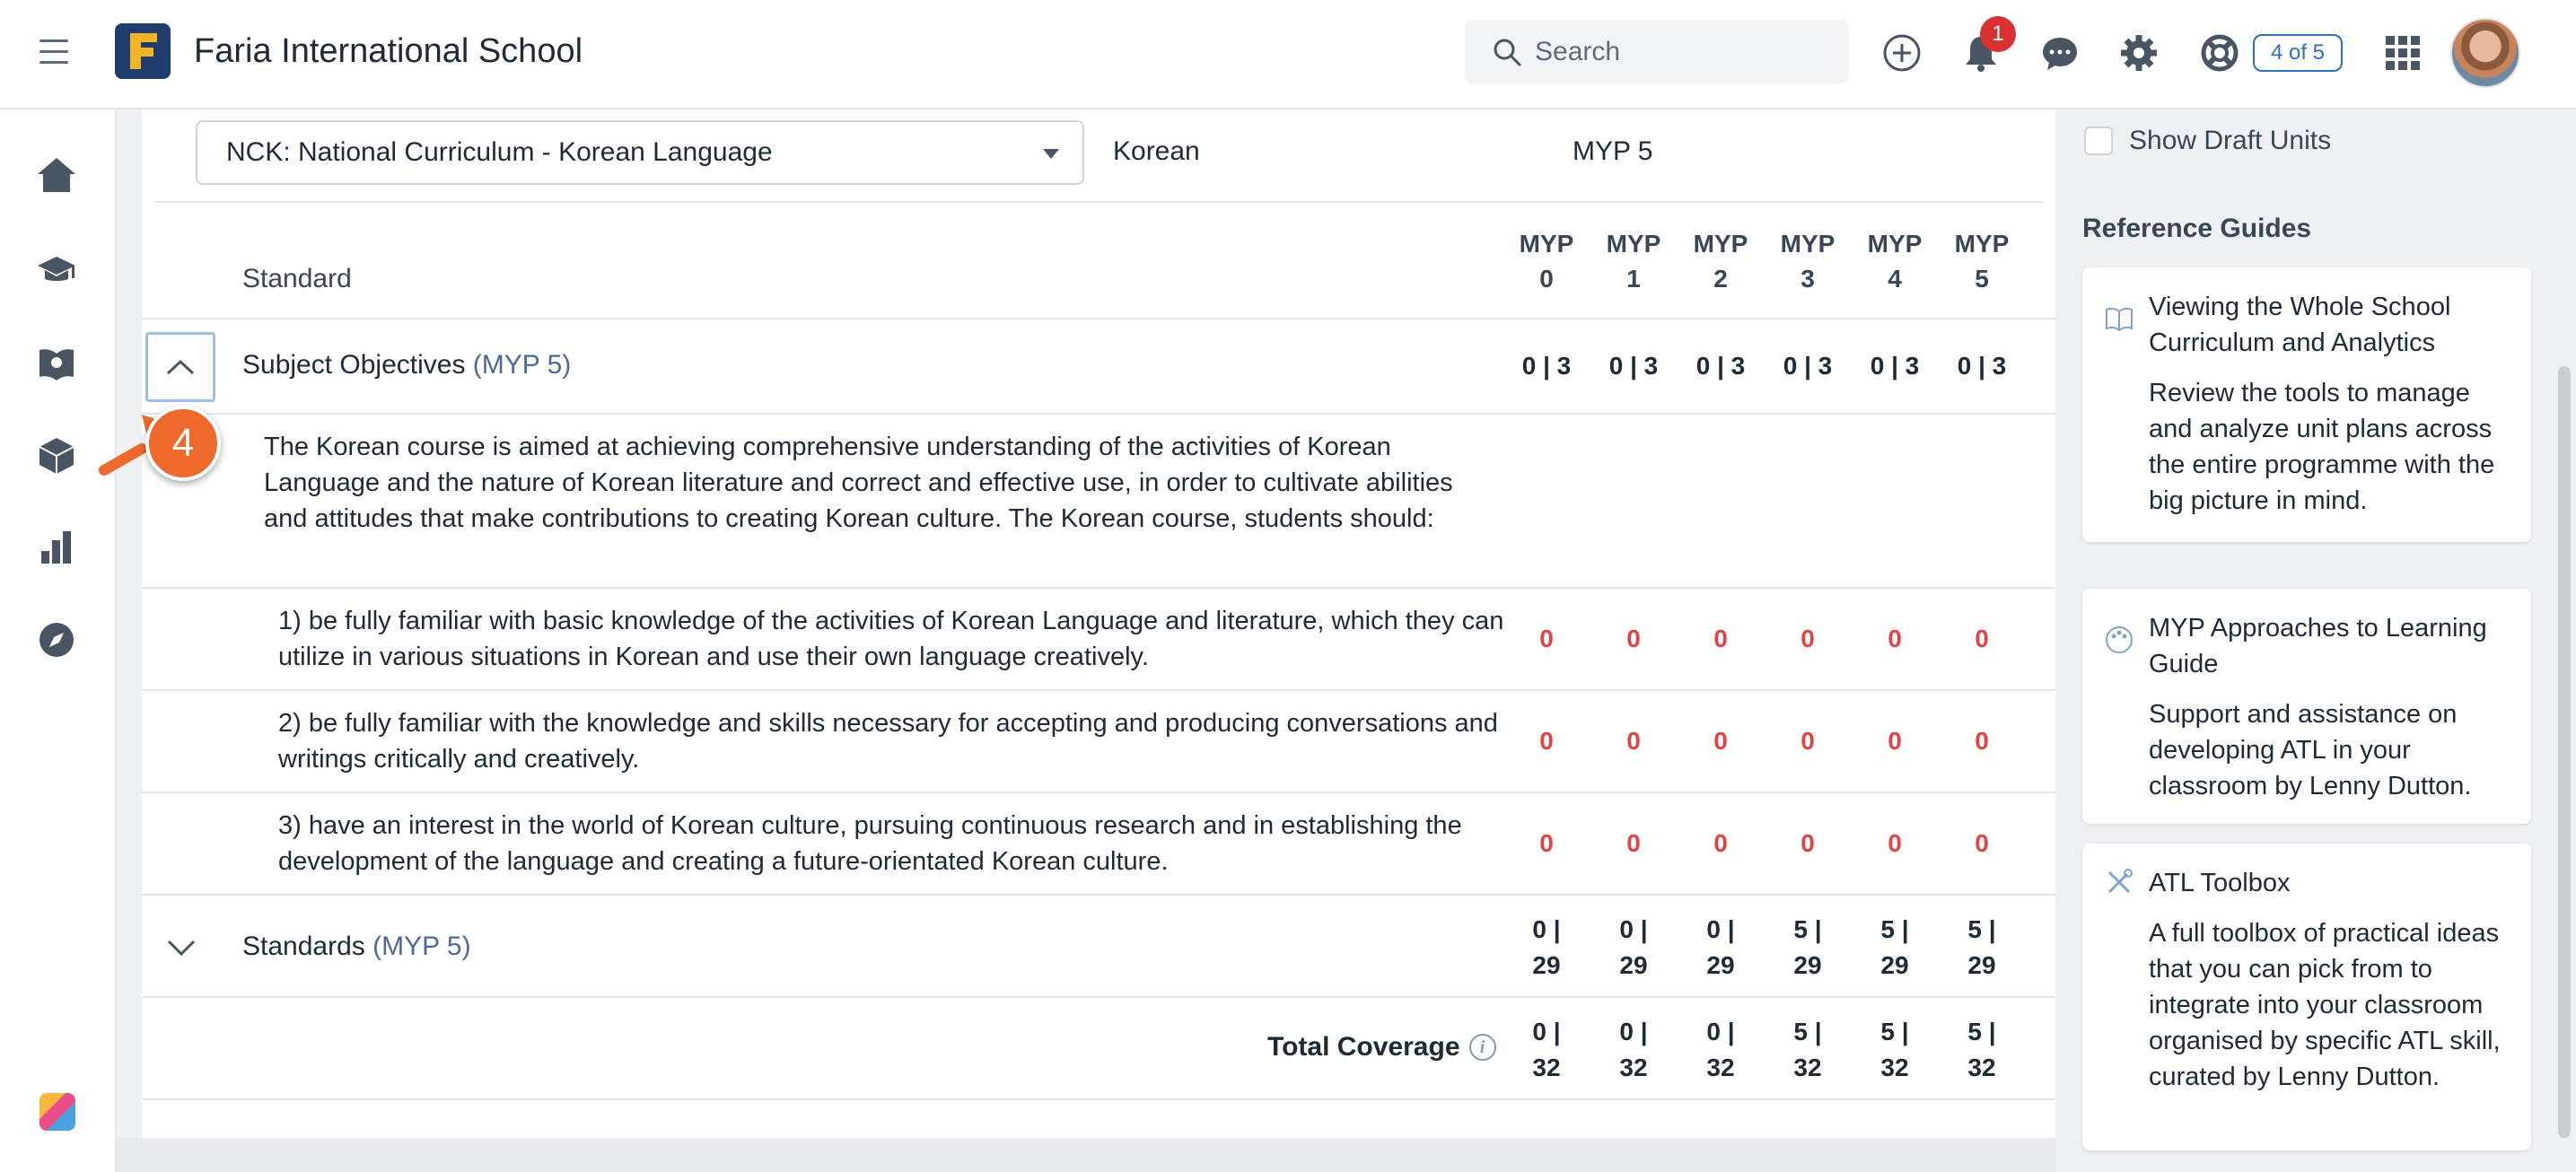 The width and height of the screenshot is (2576, 1172). What do you see at coordinates (2219, 53) in the screenshot?
I see `help-lifebuoy-icon` at bounding box center [2219, 53].